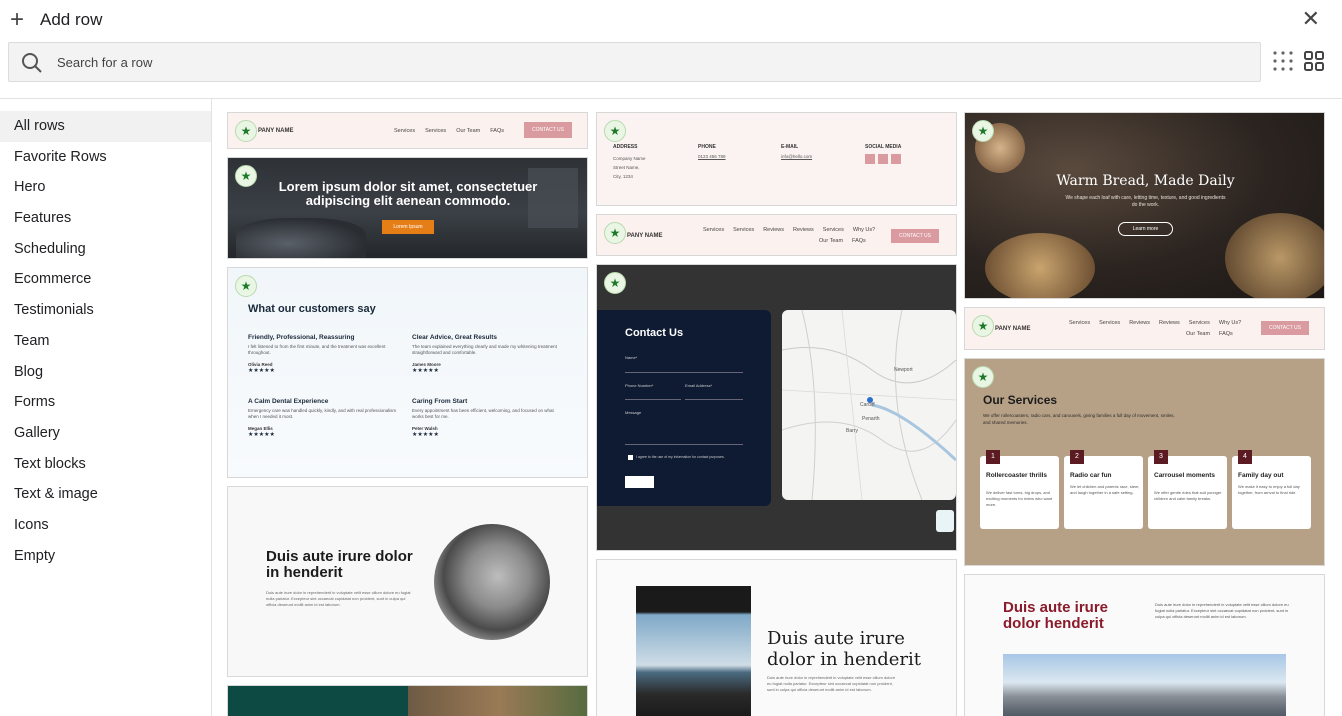 This screenshot has width=1342, height=716. Describe the element at coordinates (712, 151) in the screenshot. I see `contact-col: PHONE 0123 456 789` at that location.